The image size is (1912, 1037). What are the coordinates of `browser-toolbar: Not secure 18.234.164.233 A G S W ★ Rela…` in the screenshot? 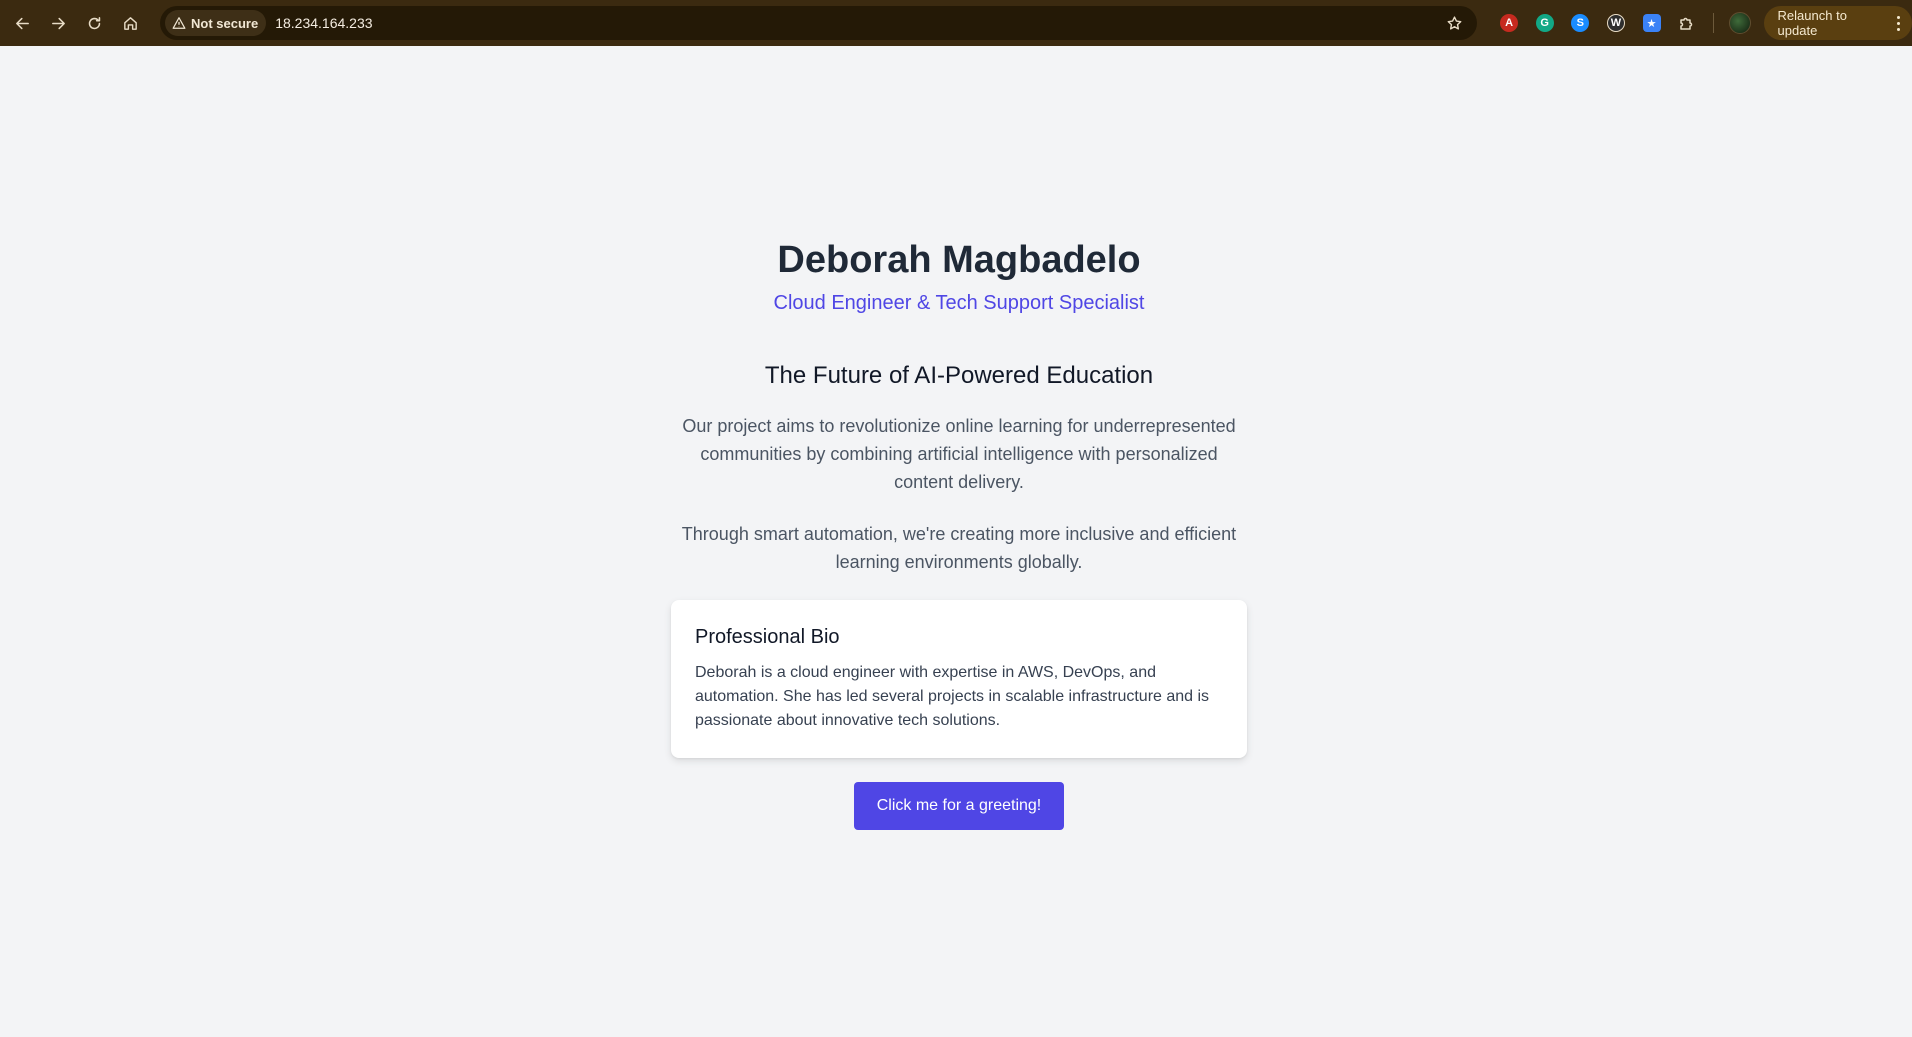 It's located at (956, 23).